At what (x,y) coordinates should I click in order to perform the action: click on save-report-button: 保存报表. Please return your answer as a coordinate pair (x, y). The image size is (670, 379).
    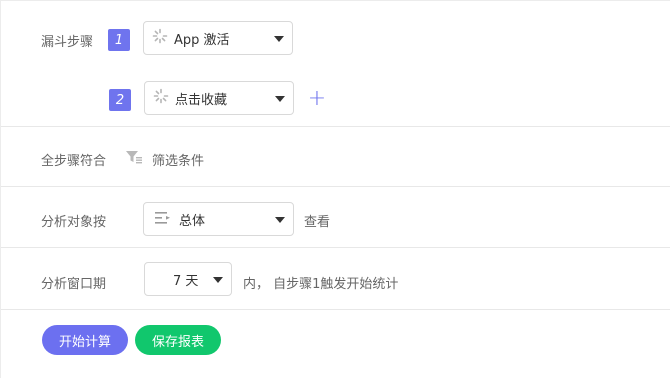
    Looking at the image, I should click on (178, 340).